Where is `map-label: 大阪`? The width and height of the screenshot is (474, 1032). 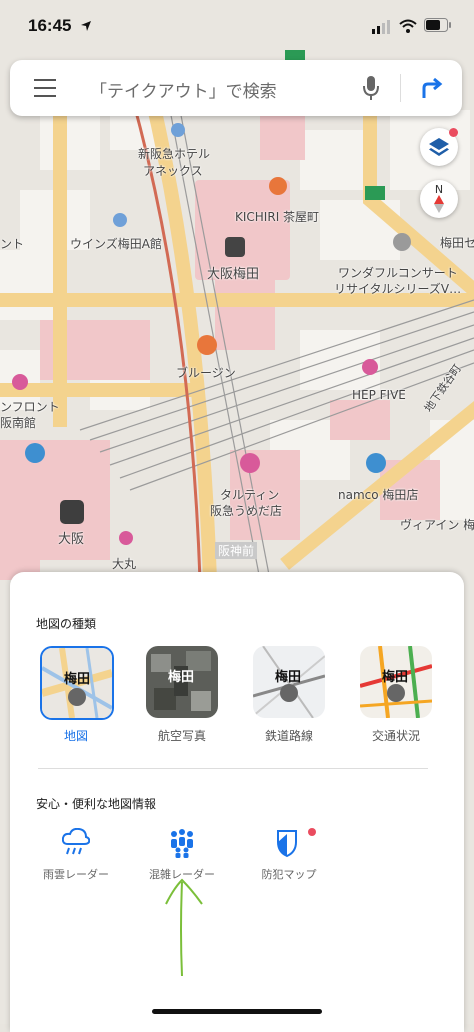
map-label: 大阪 is located at coordinates (71, 539).